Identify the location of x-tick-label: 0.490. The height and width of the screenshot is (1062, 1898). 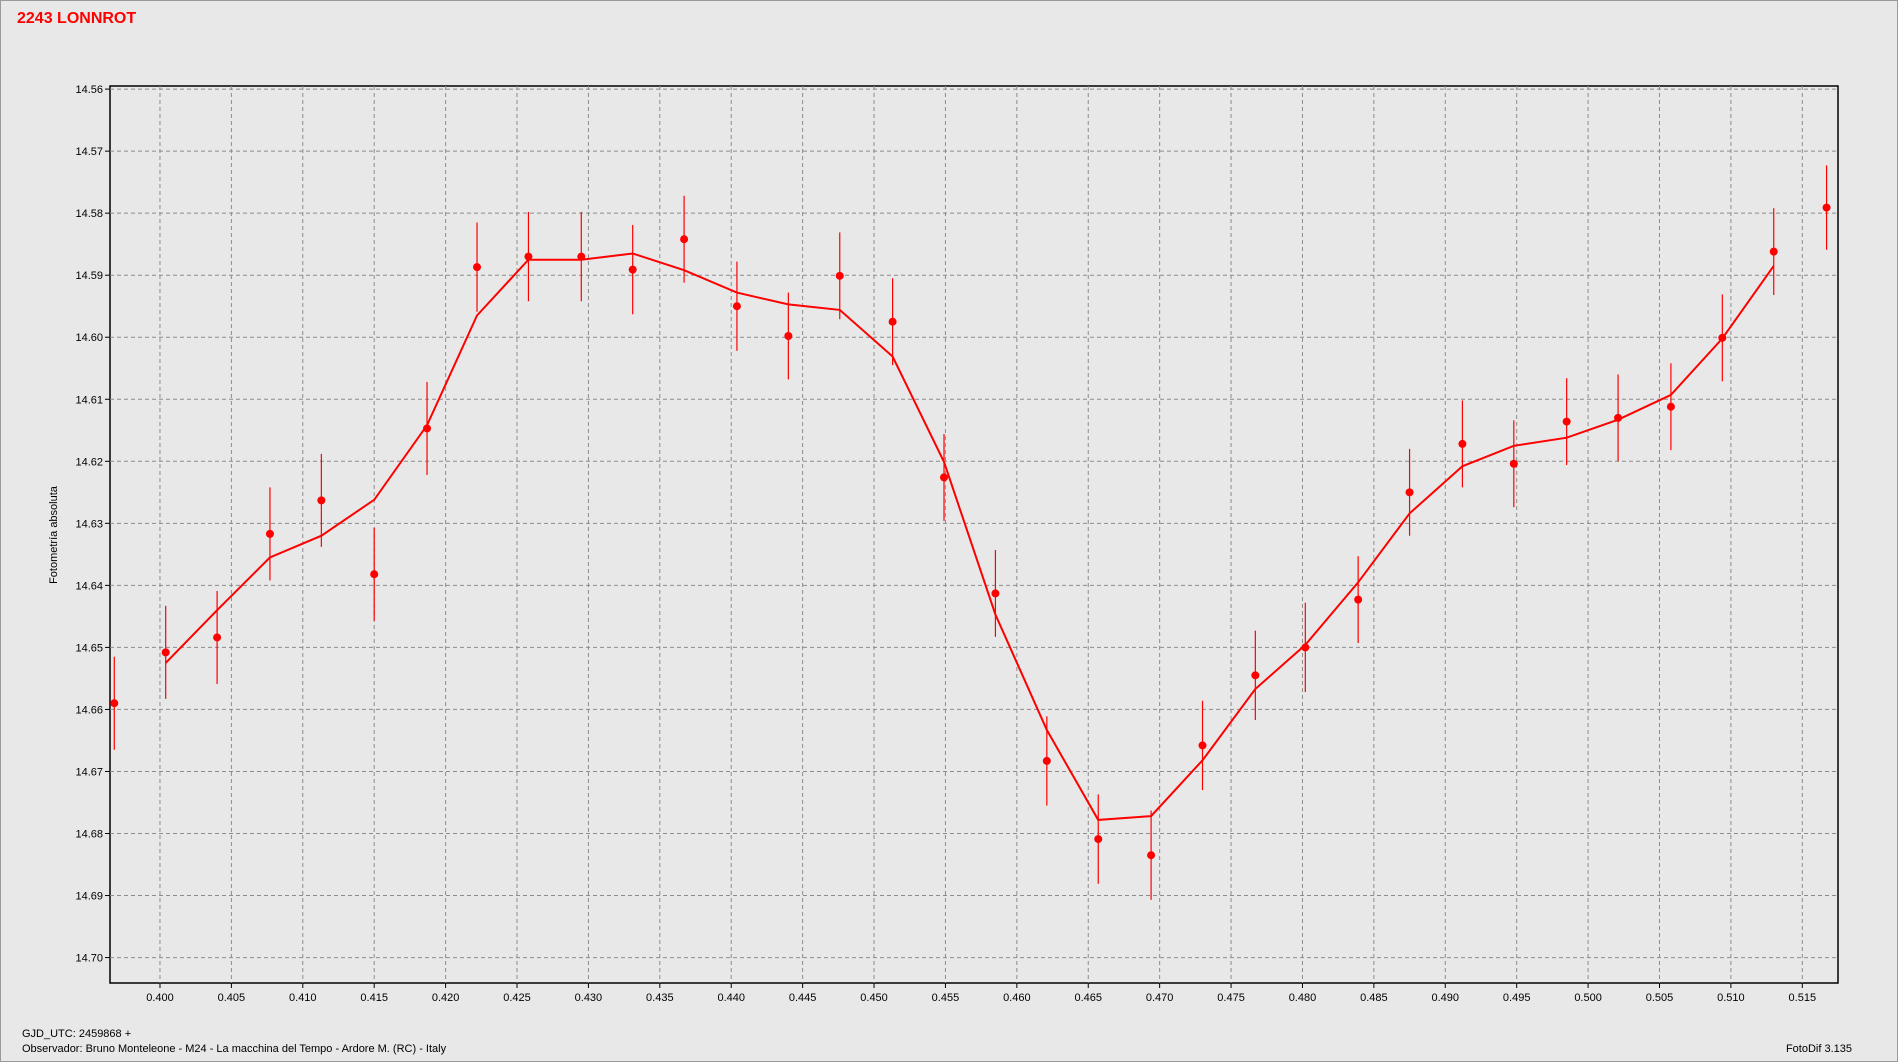
(1446, 998).